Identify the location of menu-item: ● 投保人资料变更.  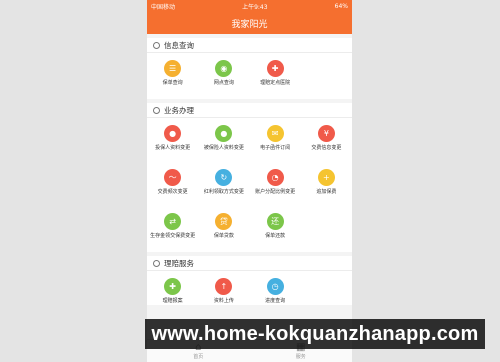
(172, 142).